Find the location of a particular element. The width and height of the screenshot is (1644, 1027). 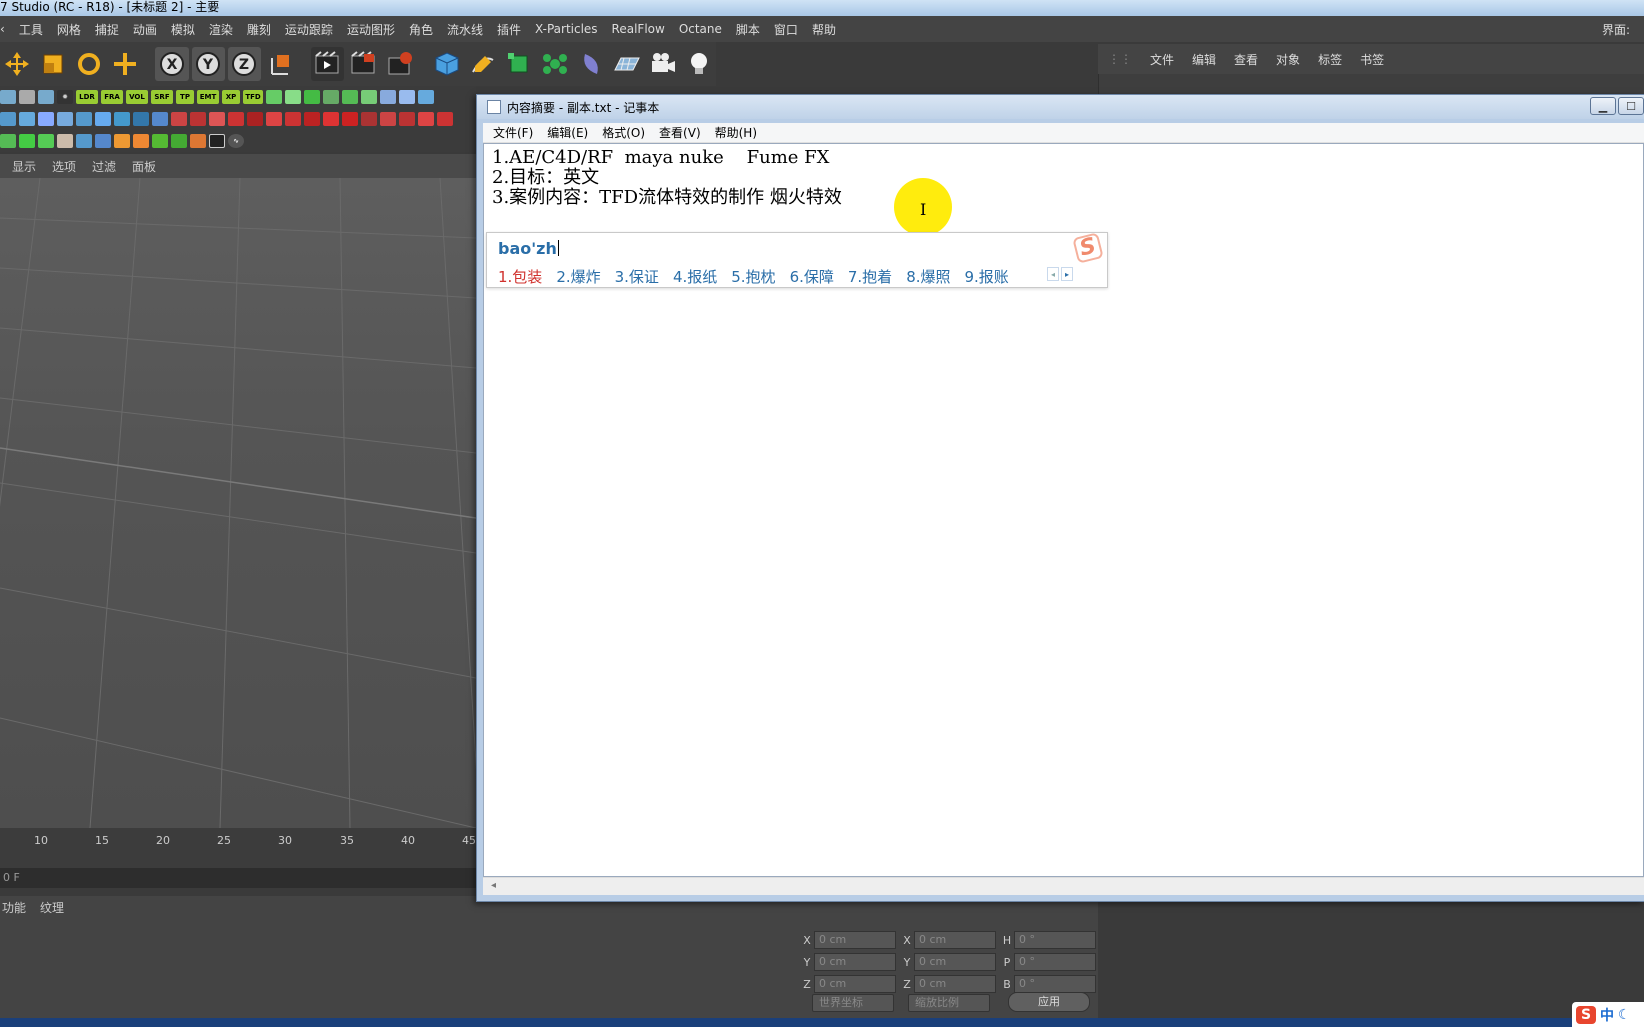

maximize-icon: ☐ is located at coordinates (1631, 106).